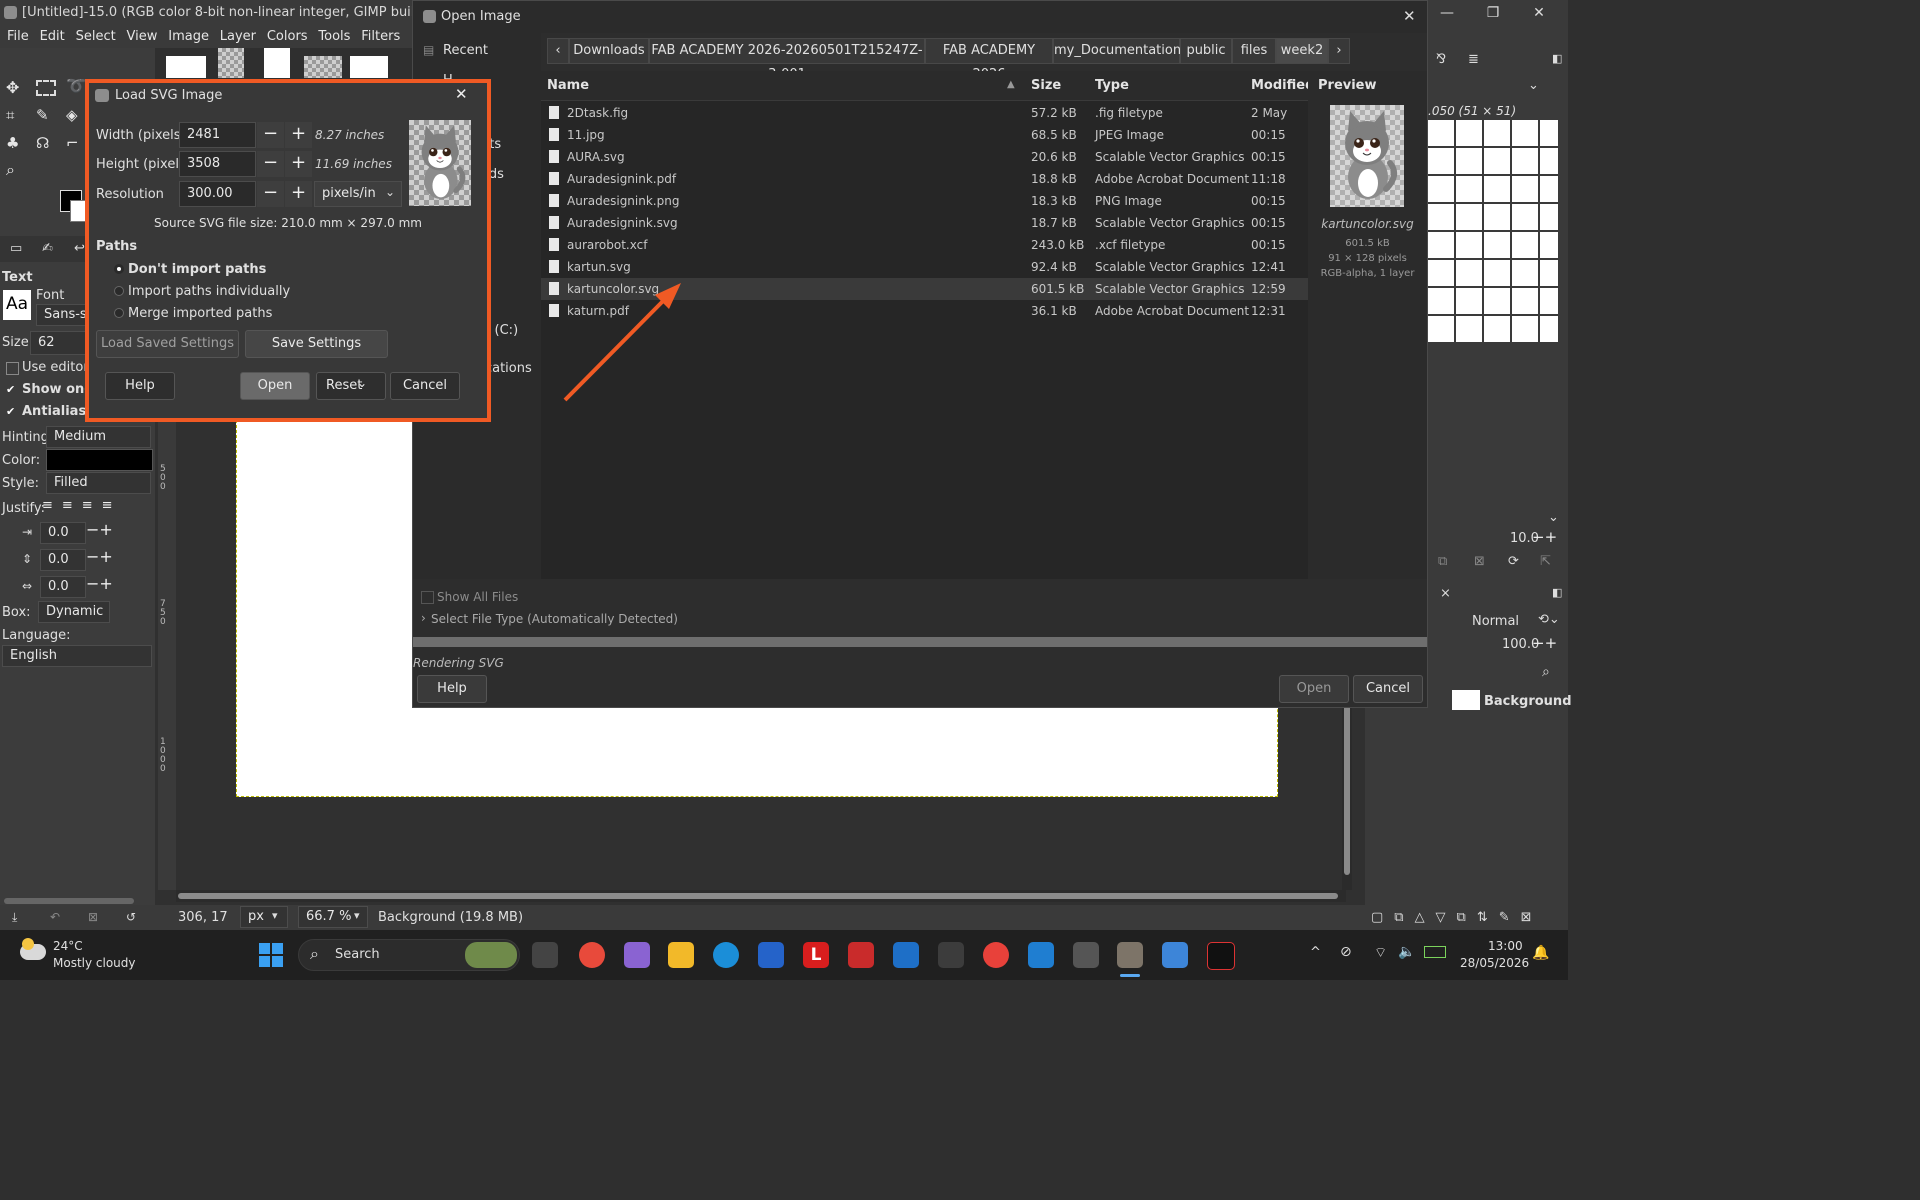 Image resolution: width=1920 pixels, height=1200 pixels. I want to click on scrollbar-thumb, so click(758, 896).